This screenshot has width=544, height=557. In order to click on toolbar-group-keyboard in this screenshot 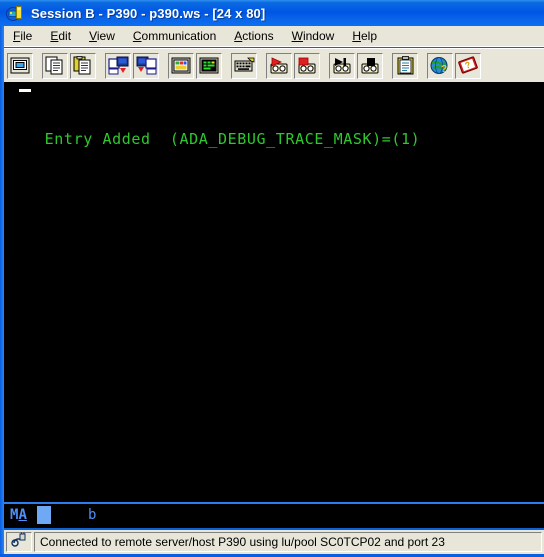, I will do `click(244, 65)`.